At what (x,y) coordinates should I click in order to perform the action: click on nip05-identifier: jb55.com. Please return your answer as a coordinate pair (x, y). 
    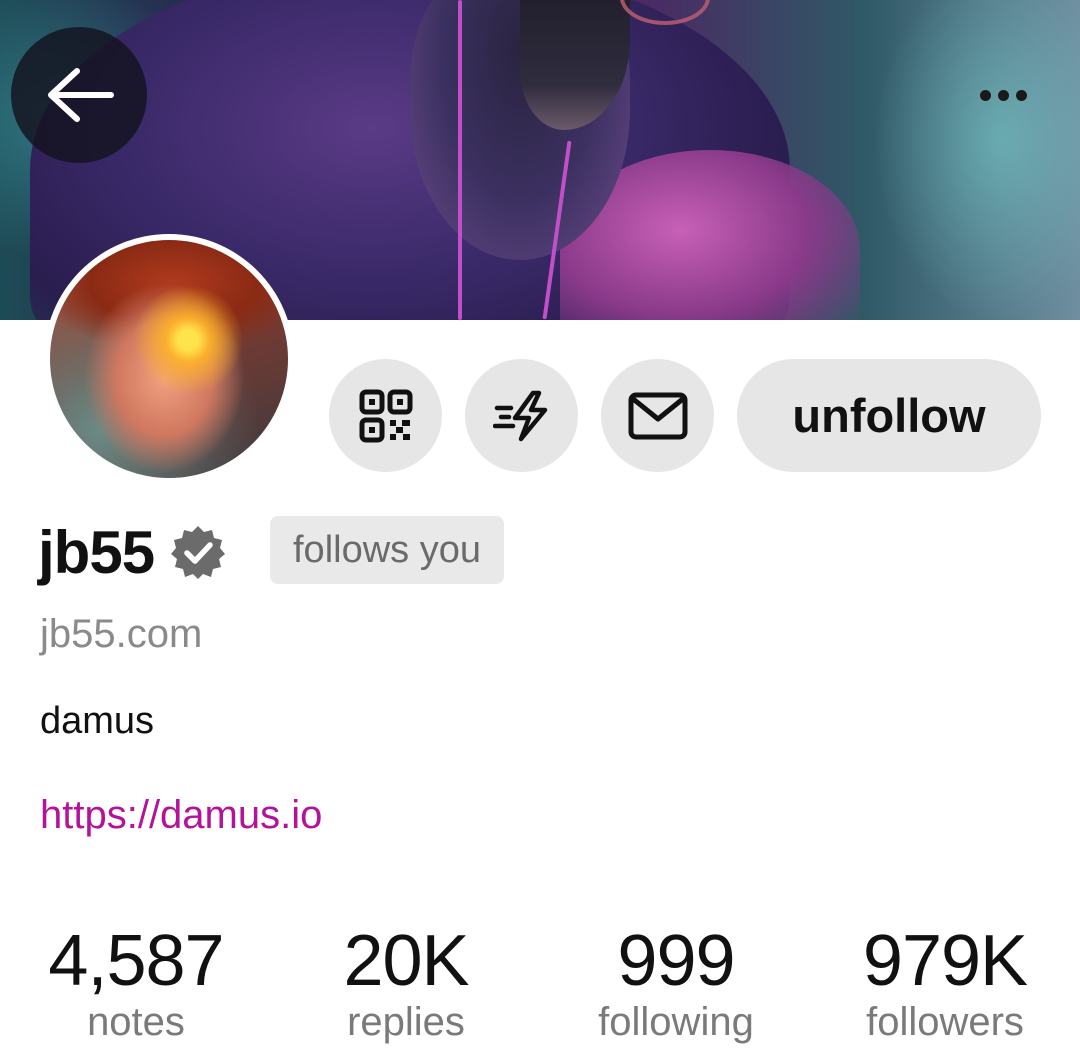
    Looking at the image, I should click on (121, 634).